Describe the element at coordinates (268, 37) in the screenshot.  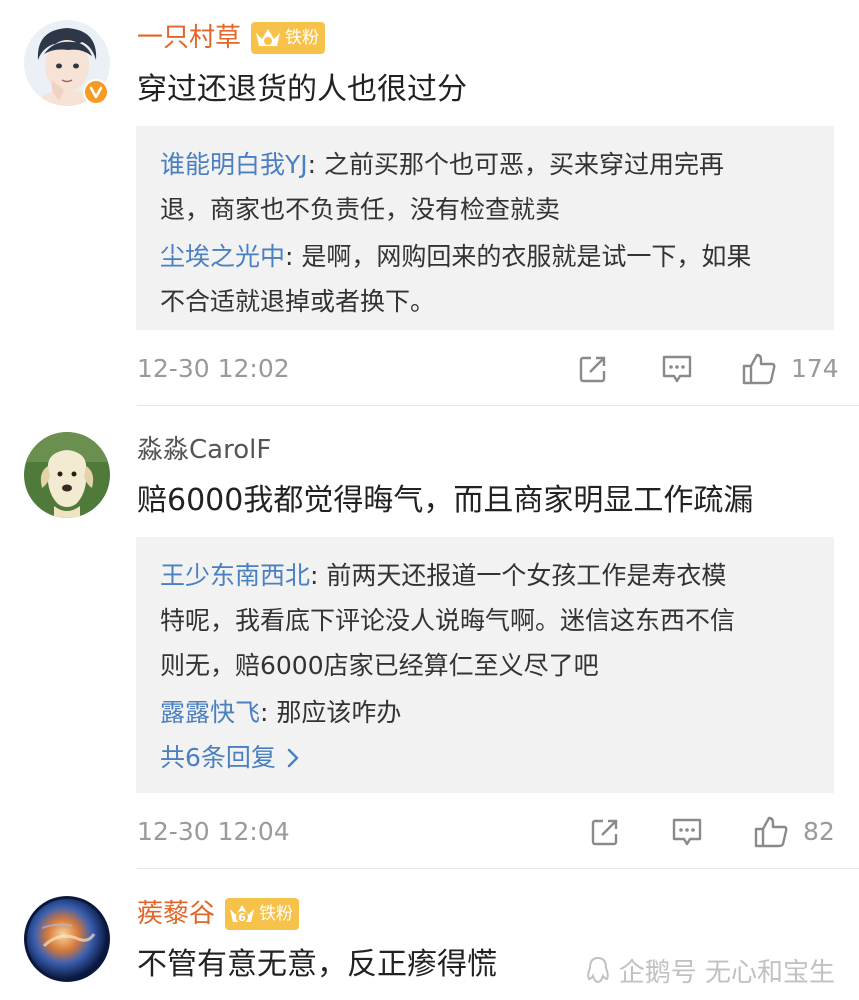
I see `crown-icon` at that location.